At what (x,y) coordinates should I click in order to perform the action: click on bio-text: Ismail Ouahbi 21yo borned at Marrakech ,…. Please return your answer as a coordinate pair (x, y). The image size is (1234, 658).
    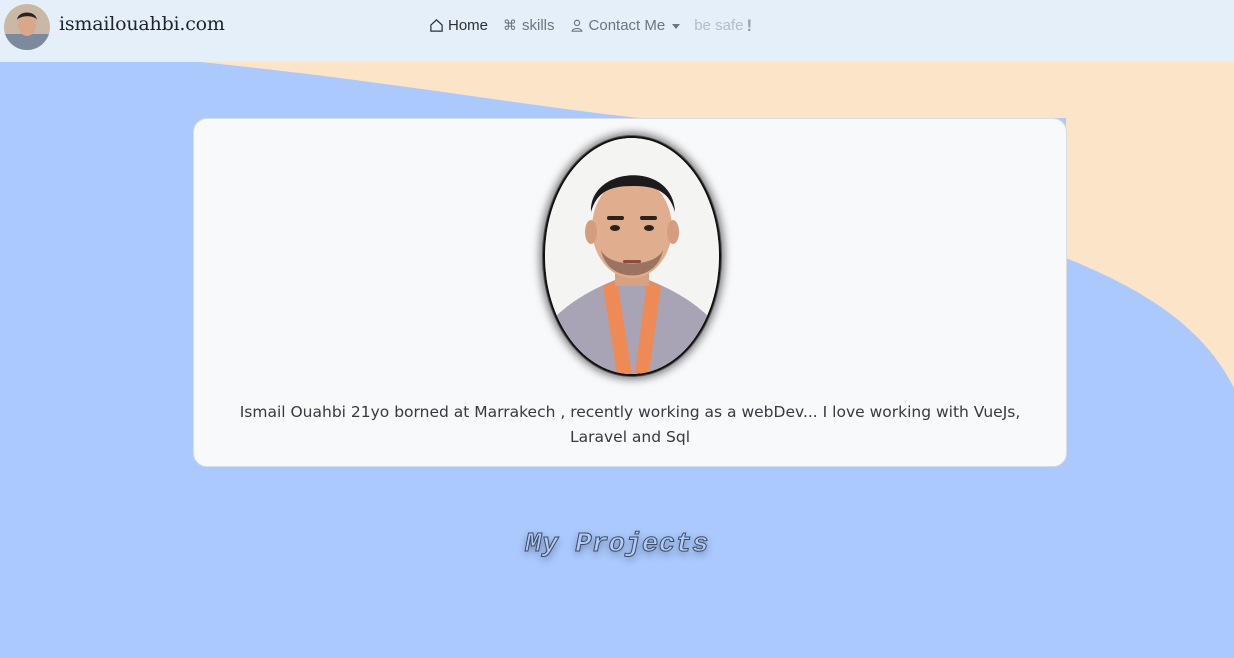
    Looking at the image, I should click on (630, 424).